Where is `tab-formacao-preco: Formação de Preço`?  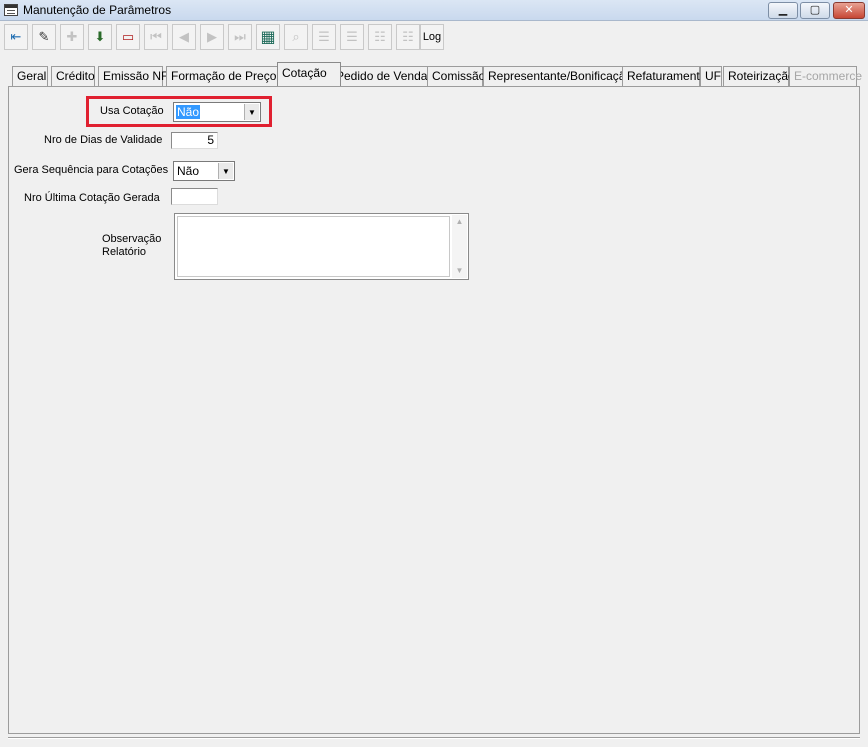
tab-formacao-preco: Formação de Preço is located at coordinates (224, 76).